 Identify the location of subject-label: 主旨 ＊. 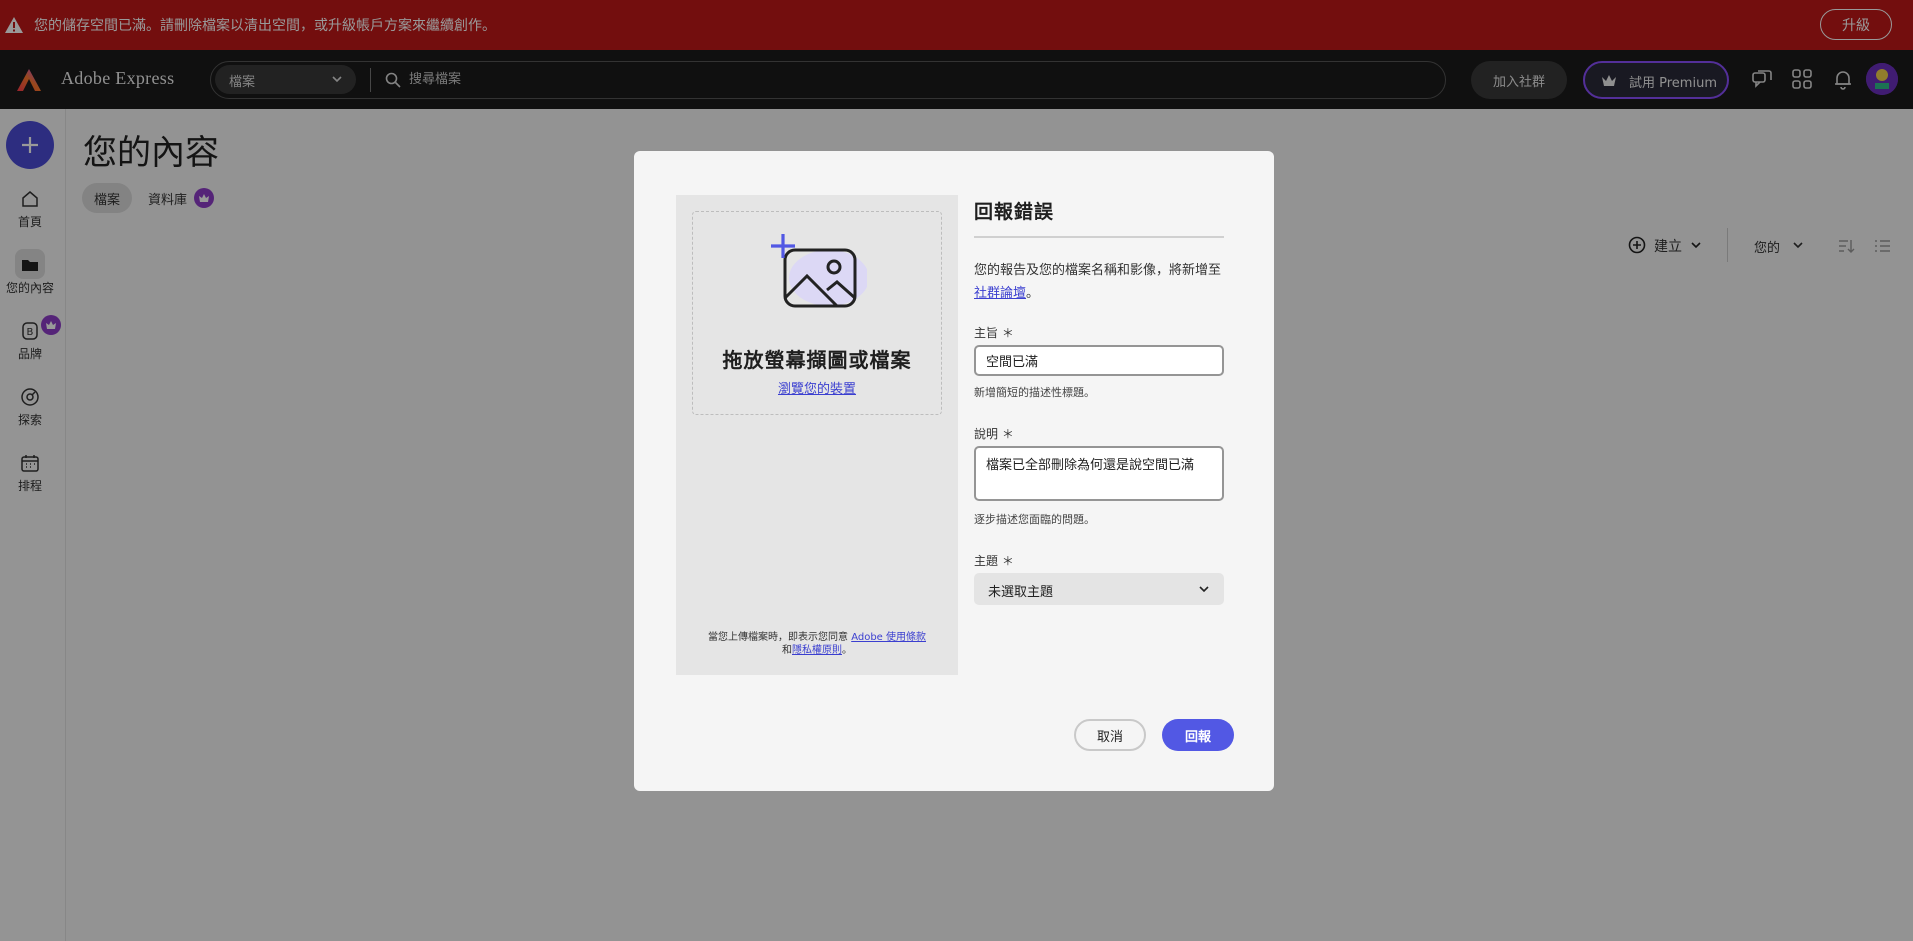
(994, 333).